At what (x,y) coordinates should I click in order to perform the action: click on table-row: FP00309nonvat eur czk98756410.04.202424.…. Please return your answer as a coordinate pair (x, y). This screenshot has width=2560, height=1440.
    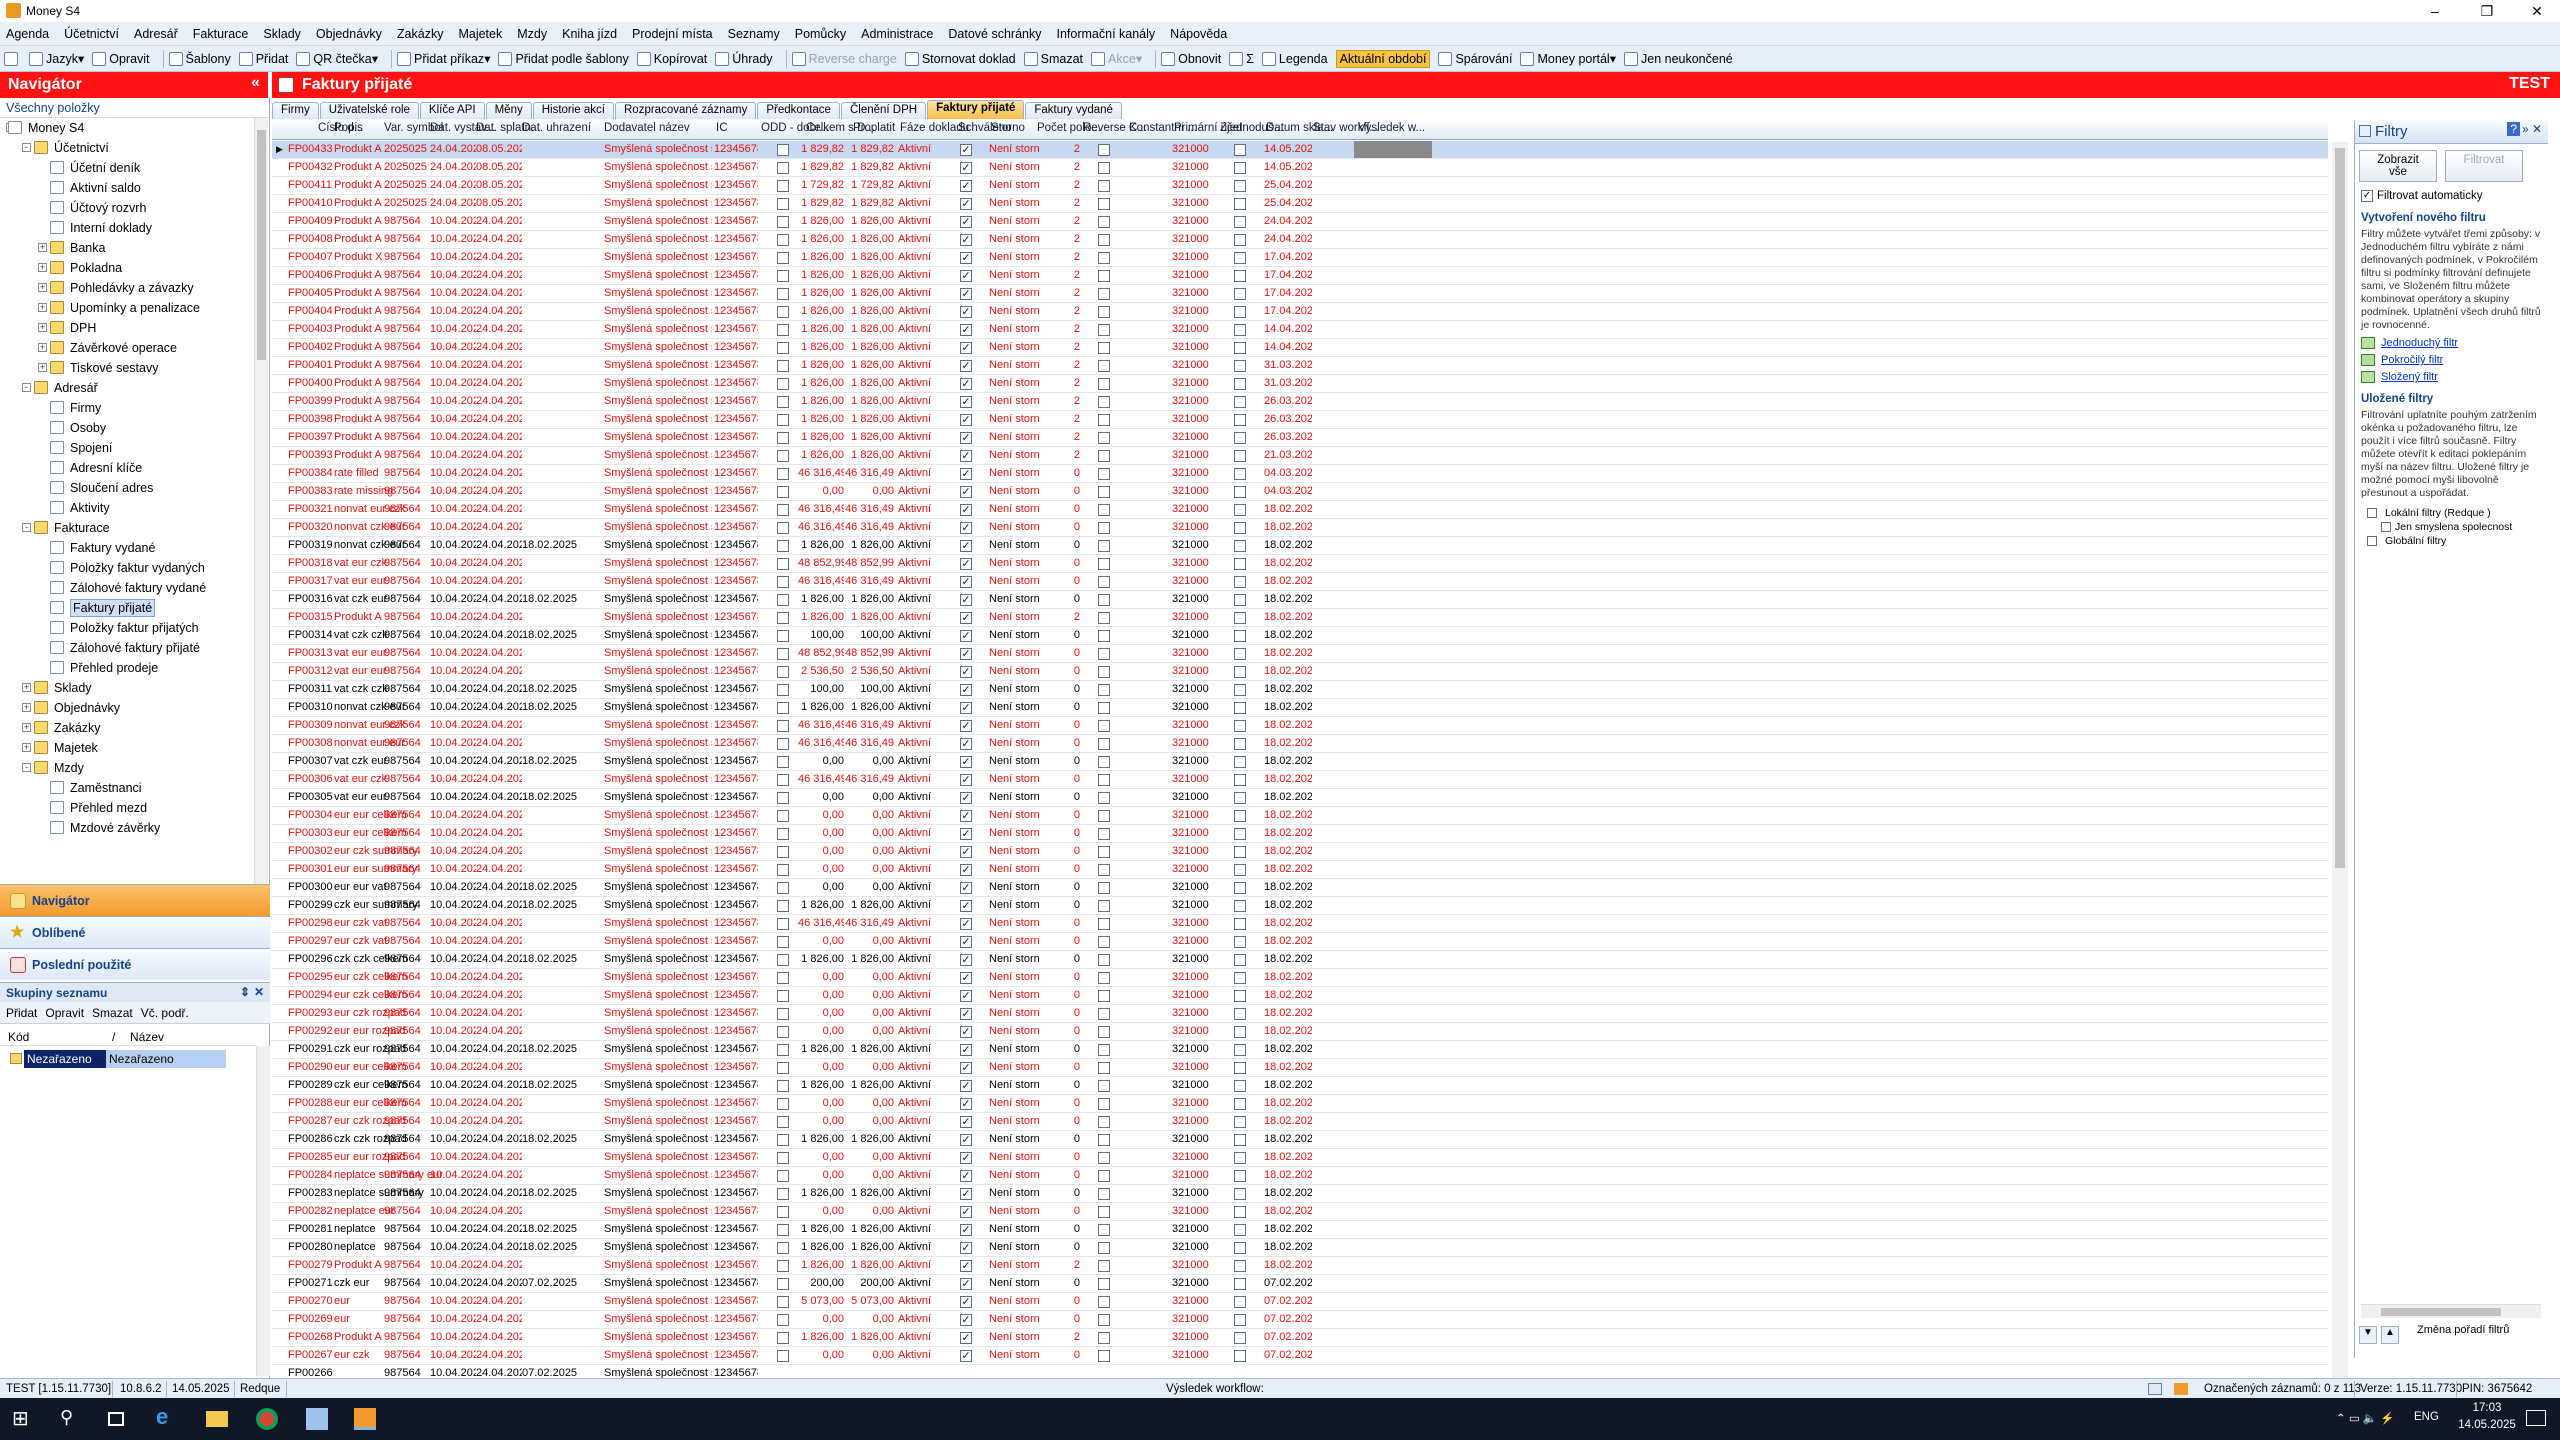
    Looking at the image, I should click on (1300, 726).